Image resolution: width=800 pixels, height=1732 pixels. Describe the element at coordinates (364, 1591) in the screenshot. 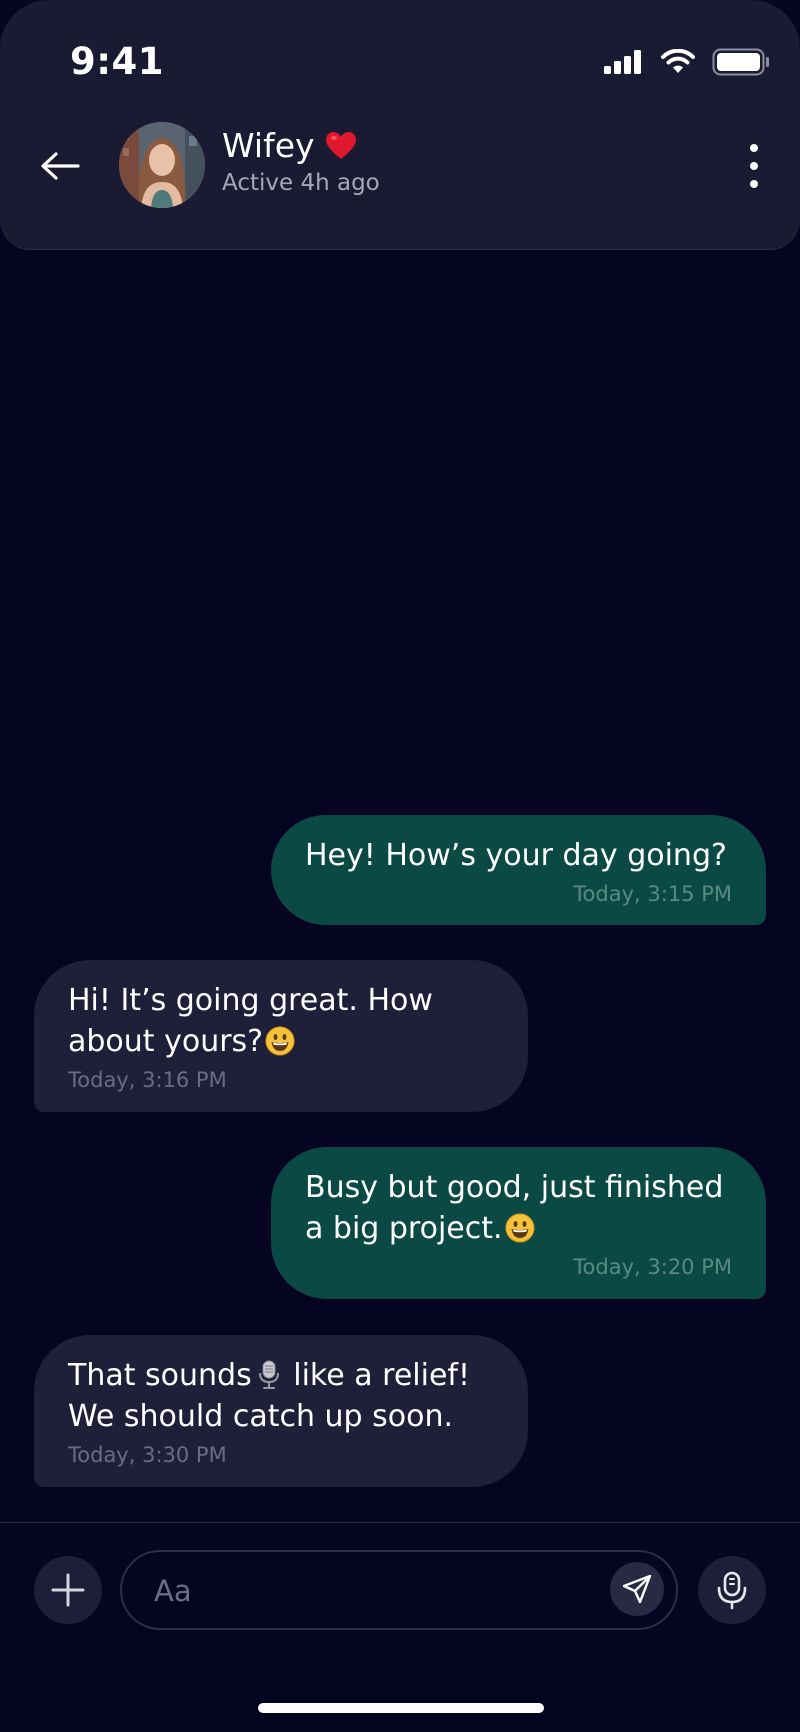

I see `message-input` at that location.